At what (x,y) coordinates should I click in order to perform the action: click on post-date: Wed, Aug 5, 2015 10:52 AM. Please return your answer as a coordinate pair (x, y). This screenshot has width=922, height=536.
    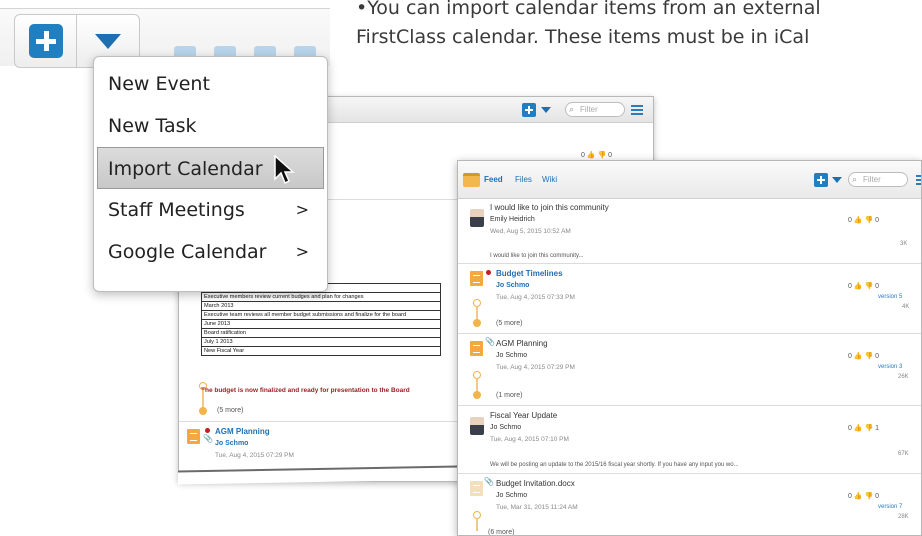
    Looking at the image, I should click on (530, 231).